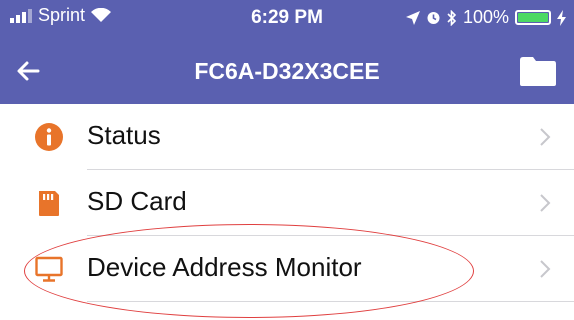 The width and height of the screenshot is (574, 320). I want to click on list-item-label: Device Address Monitor, so click(224, 267).